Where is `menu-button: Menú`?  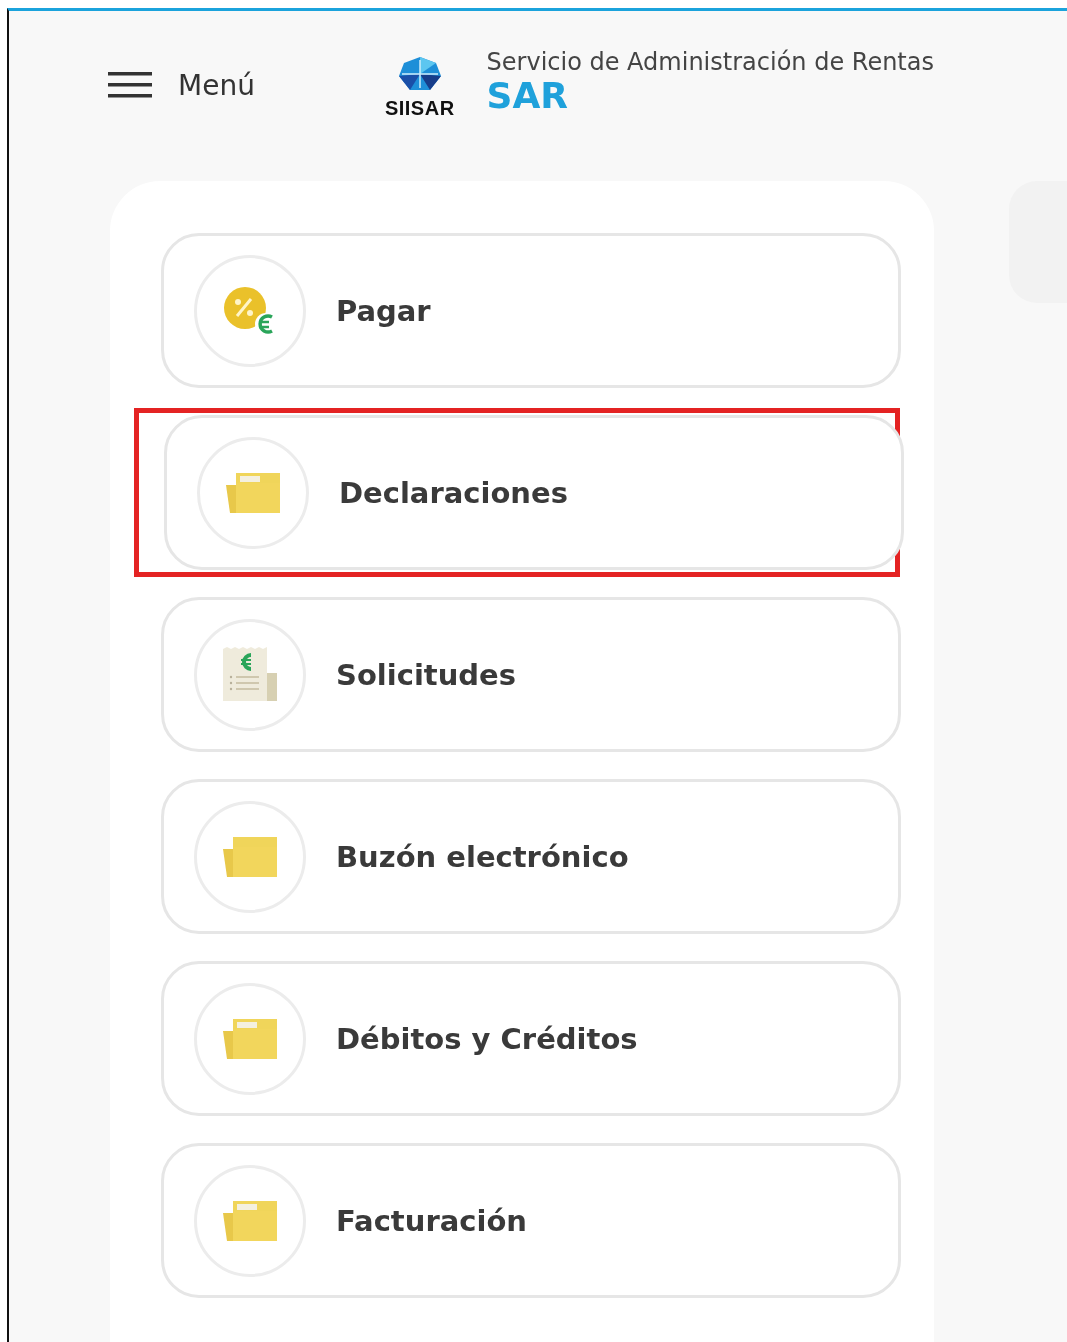
menu-button: Menú is located at coordinates (181, 85).